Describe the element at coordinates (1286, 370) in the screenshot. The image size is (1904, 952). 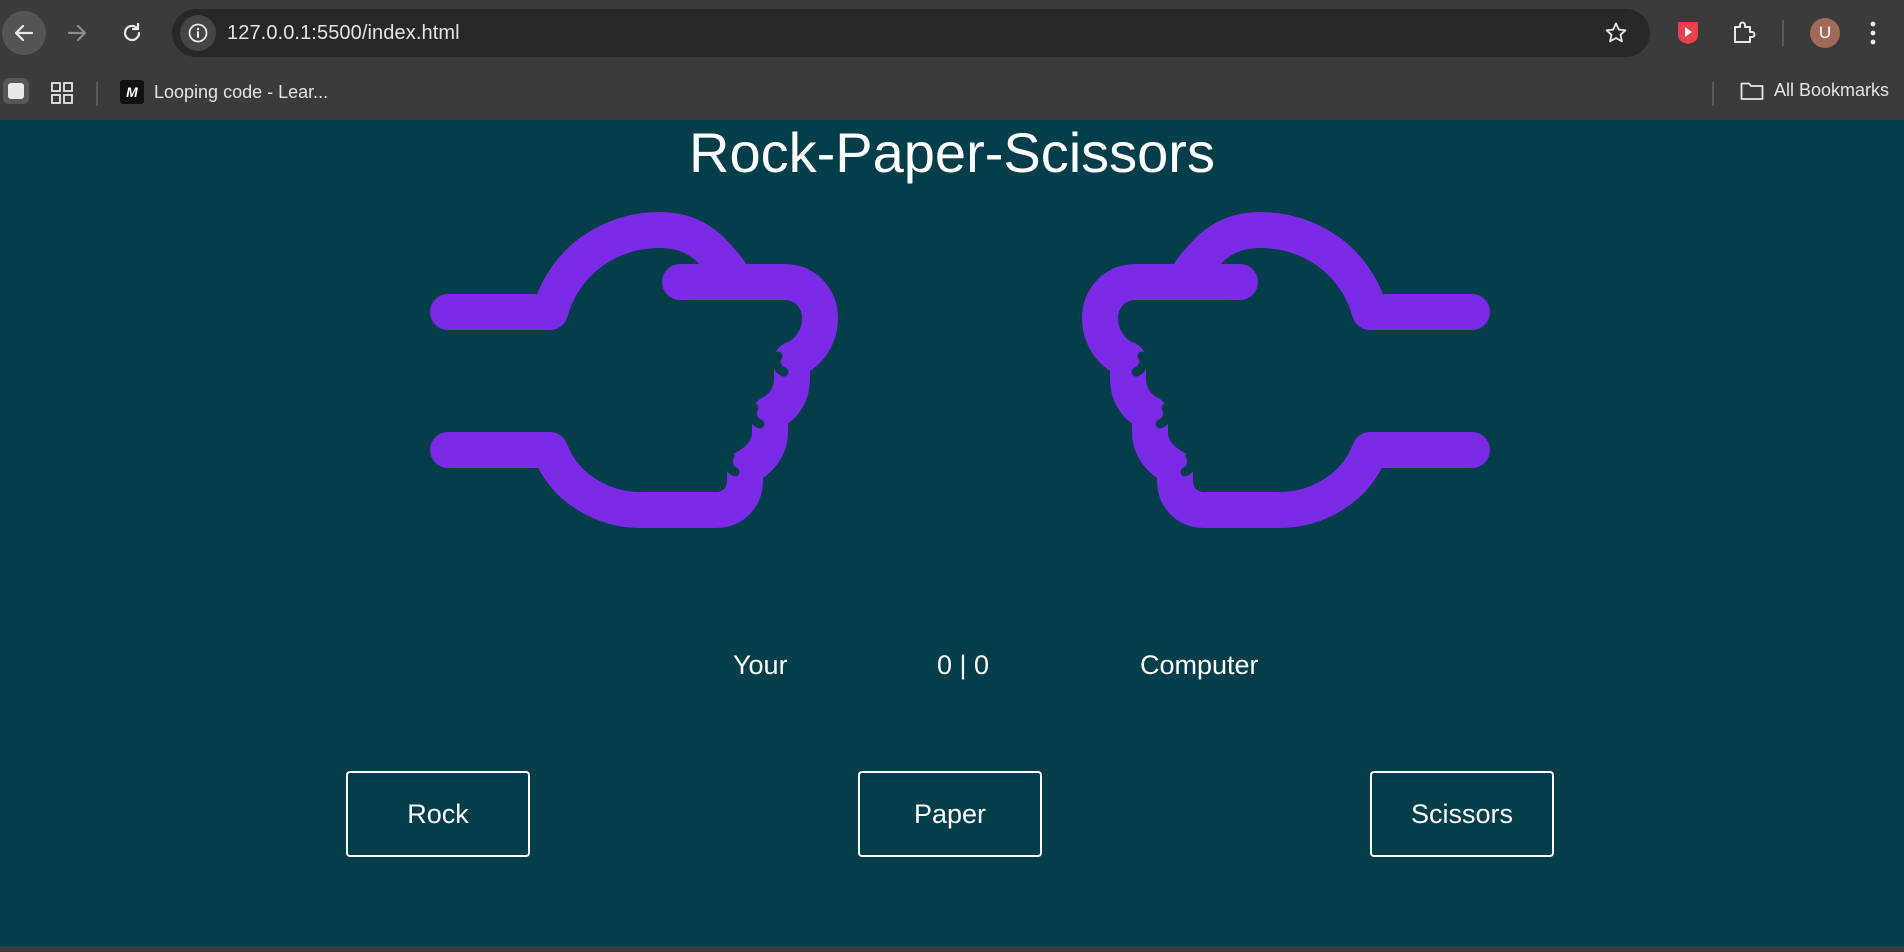
I see `computer-rock-hand-icon` at that location.